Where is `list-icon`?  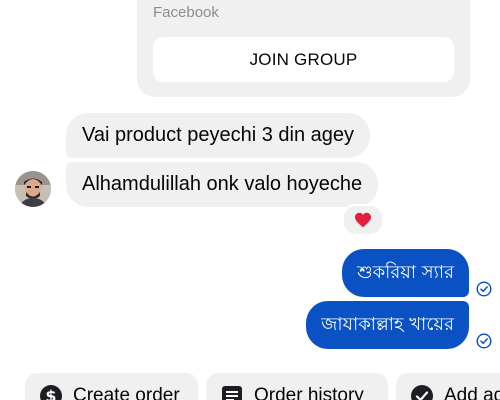
list-icon is located at coordinates (232, 393).